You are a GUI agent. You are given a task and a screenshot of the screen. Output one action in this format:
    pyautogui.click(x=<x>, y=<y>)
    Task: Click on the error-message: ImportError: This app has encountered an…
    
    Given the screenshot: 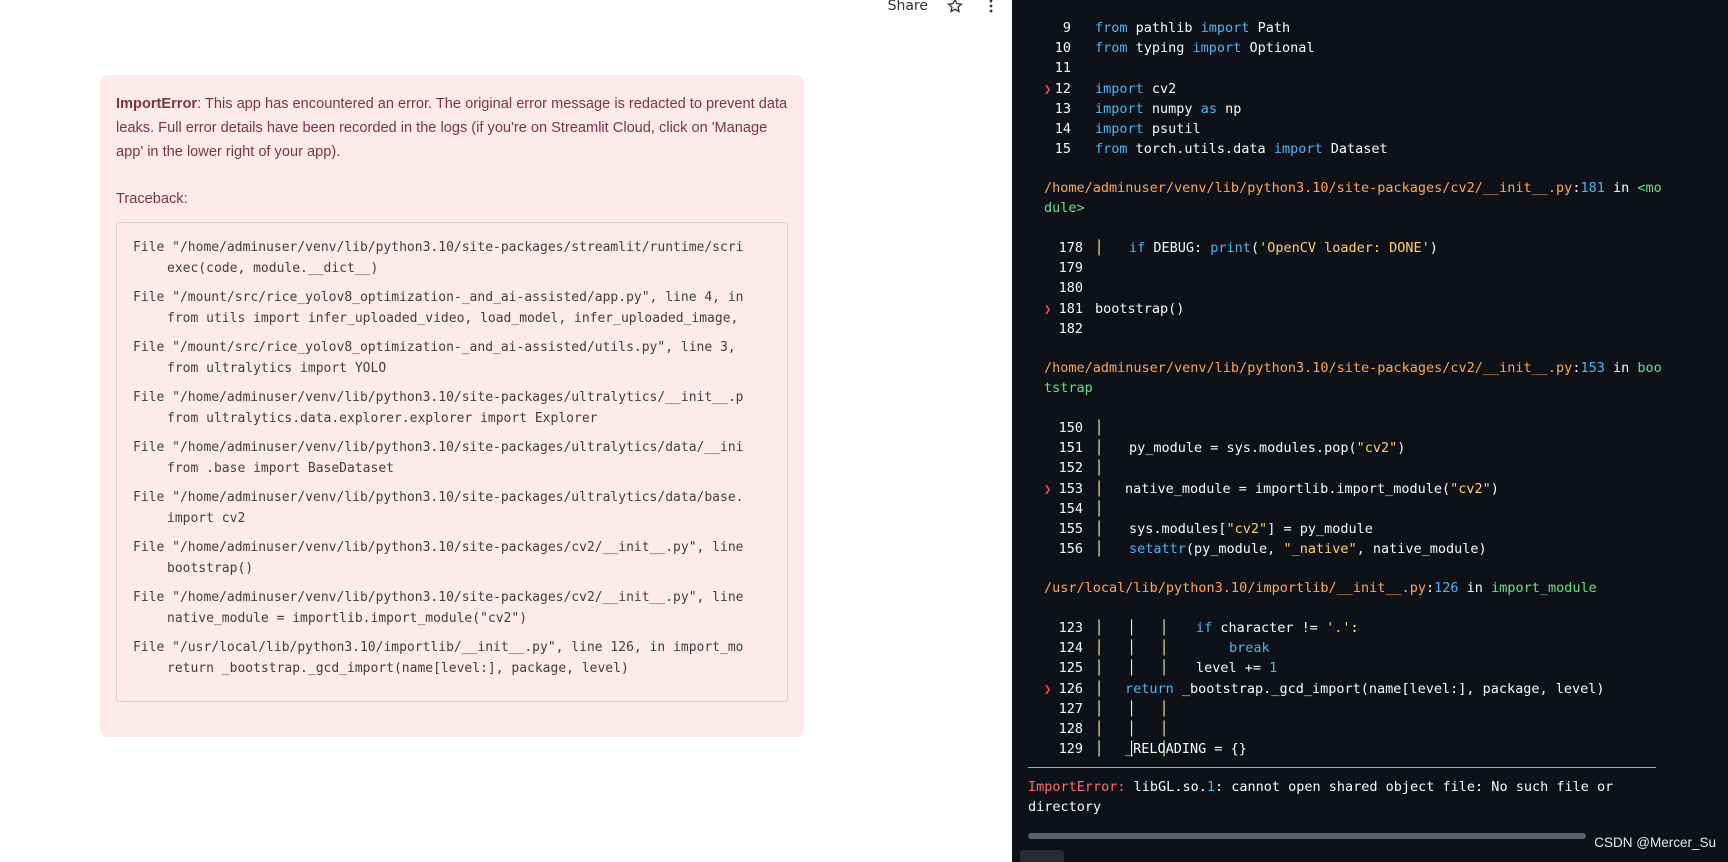 What is the action you would take?
    pyautogui.click(x=452, y=128)
    